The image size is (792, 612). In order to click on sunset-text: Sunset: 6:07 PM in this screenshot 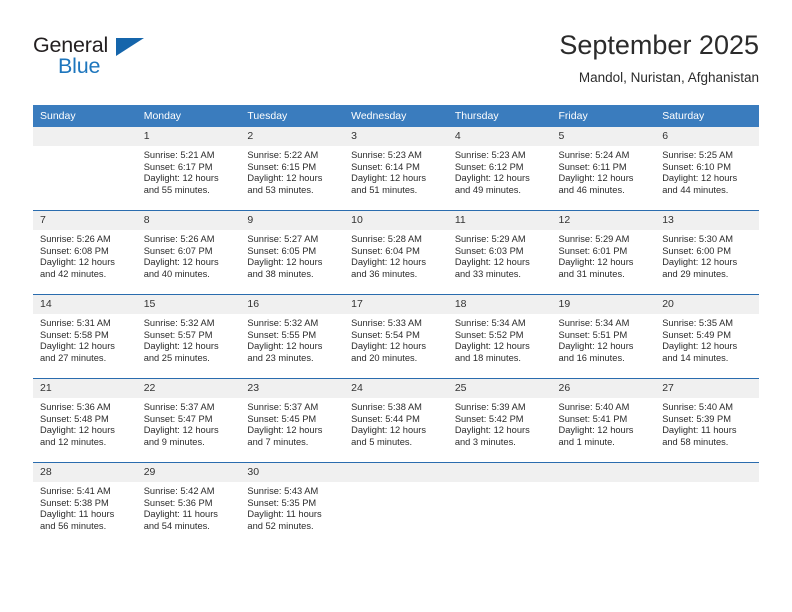, I will do `click(178, 250)`.